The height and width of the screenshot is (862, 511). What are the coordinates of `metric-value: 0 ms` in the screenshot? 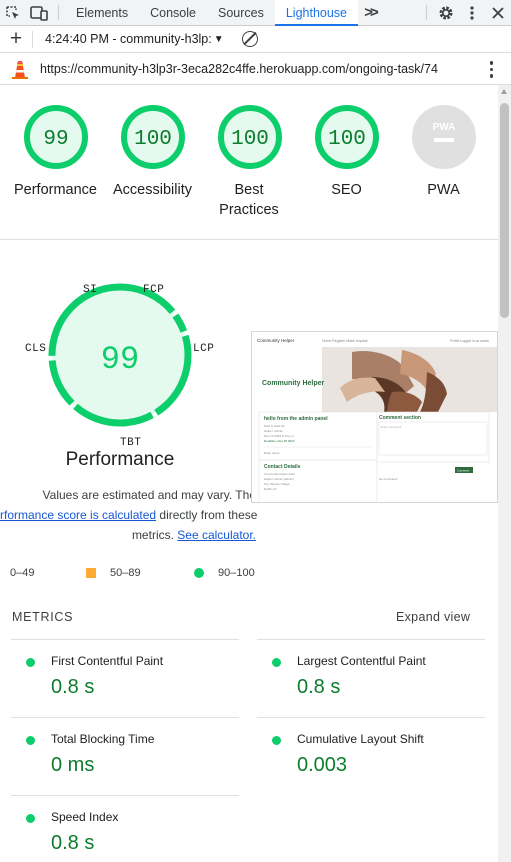 It's located at (73, 765).